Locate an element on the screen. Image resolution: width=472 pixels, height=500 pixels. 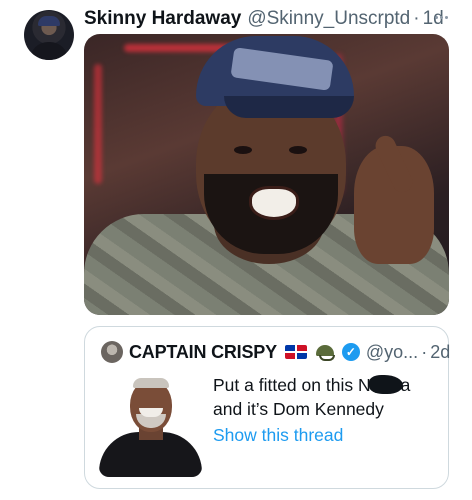
quoted-tweet-header: CAPTAIN CRISPY ✓ @yo... · 2d is located at coordinates (275, 352).